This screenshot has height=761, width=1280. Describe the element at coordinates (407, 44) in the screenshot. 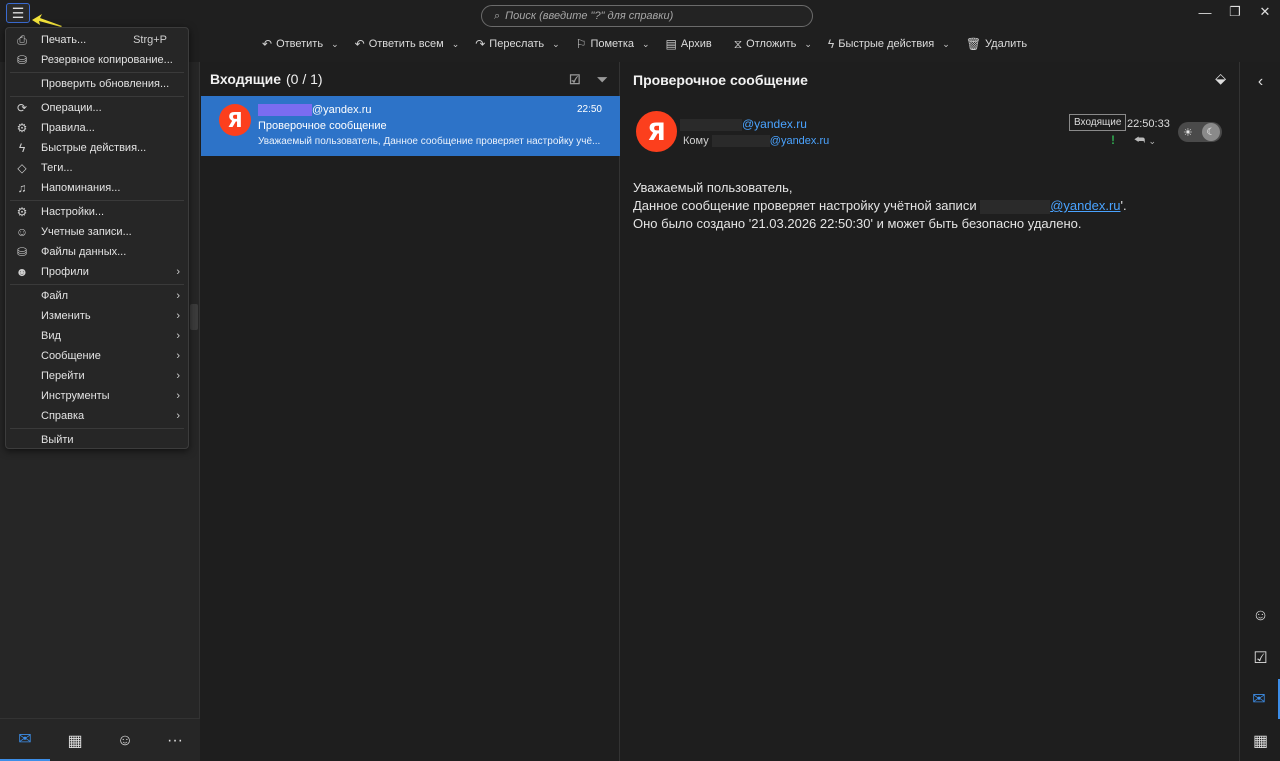

I see `reply-all-button: ↶ Ответить всем ⌄` at that location.